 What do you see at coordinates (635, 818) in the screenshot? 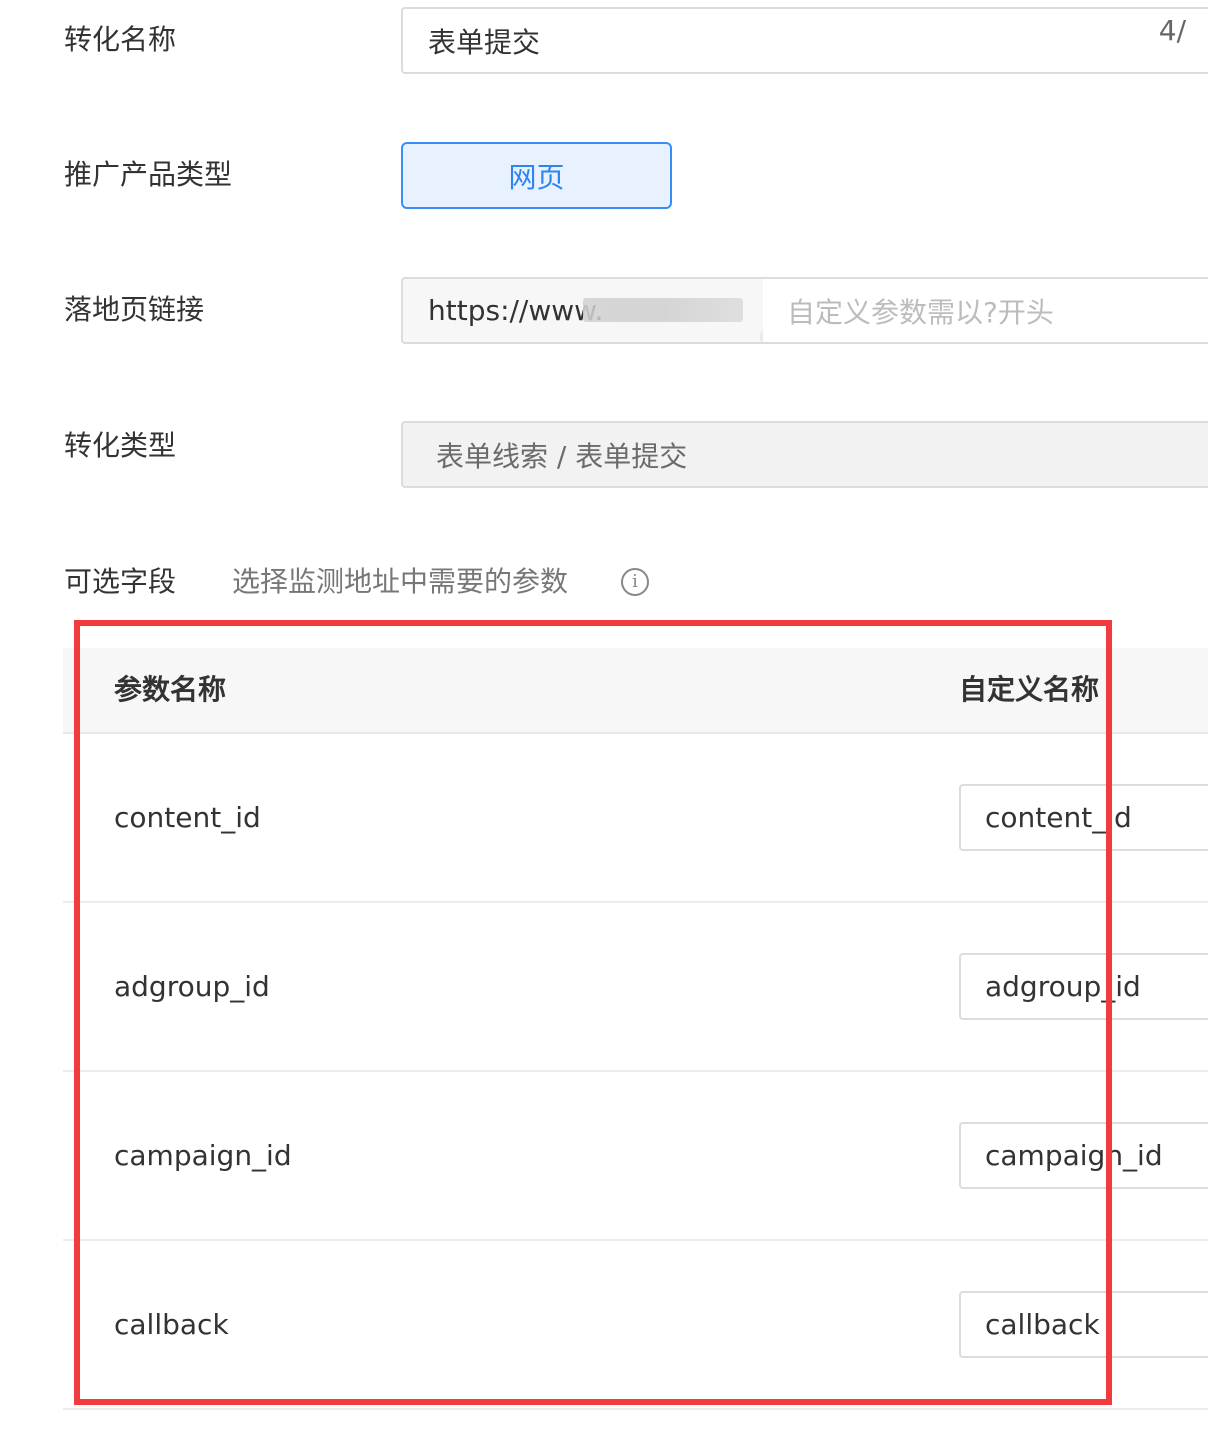
I see `table-row: content_id content_id` at bounding box center [635, 818].